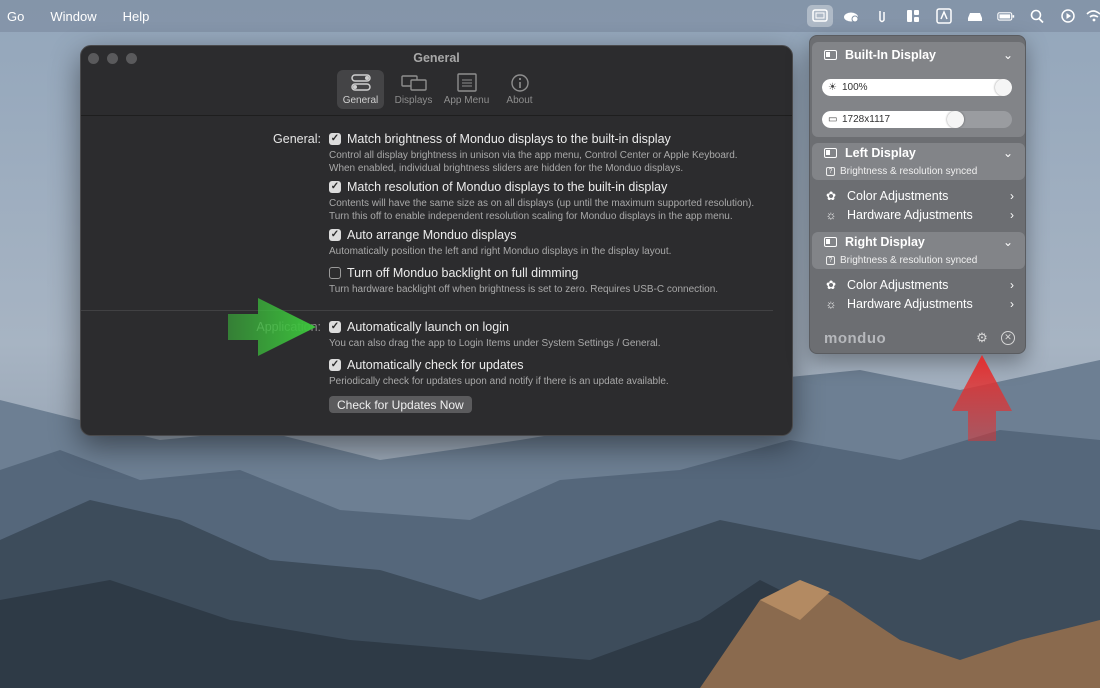  What do you see at coordinates (519, 89) in the screenshot?
I see `tab-about: About` at bounding box center [519, 89].